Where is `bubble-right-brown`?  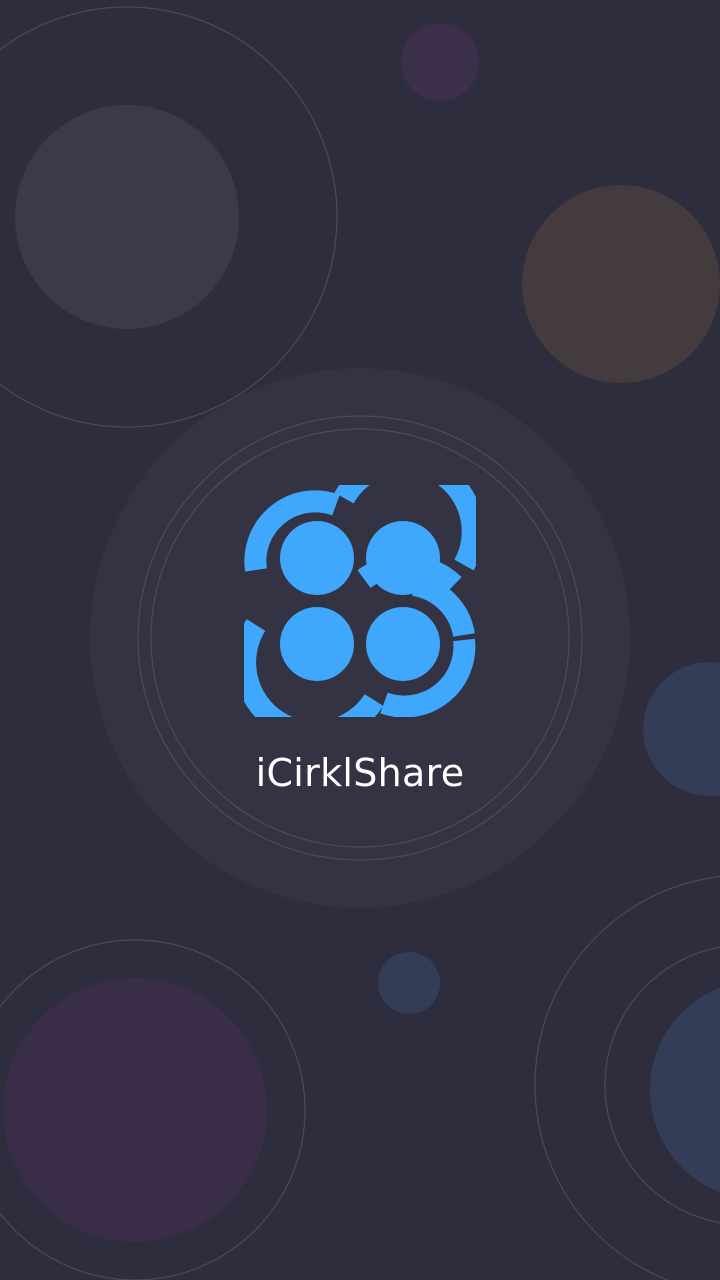 bubble-right-brown is located at coordinates (621, 284).